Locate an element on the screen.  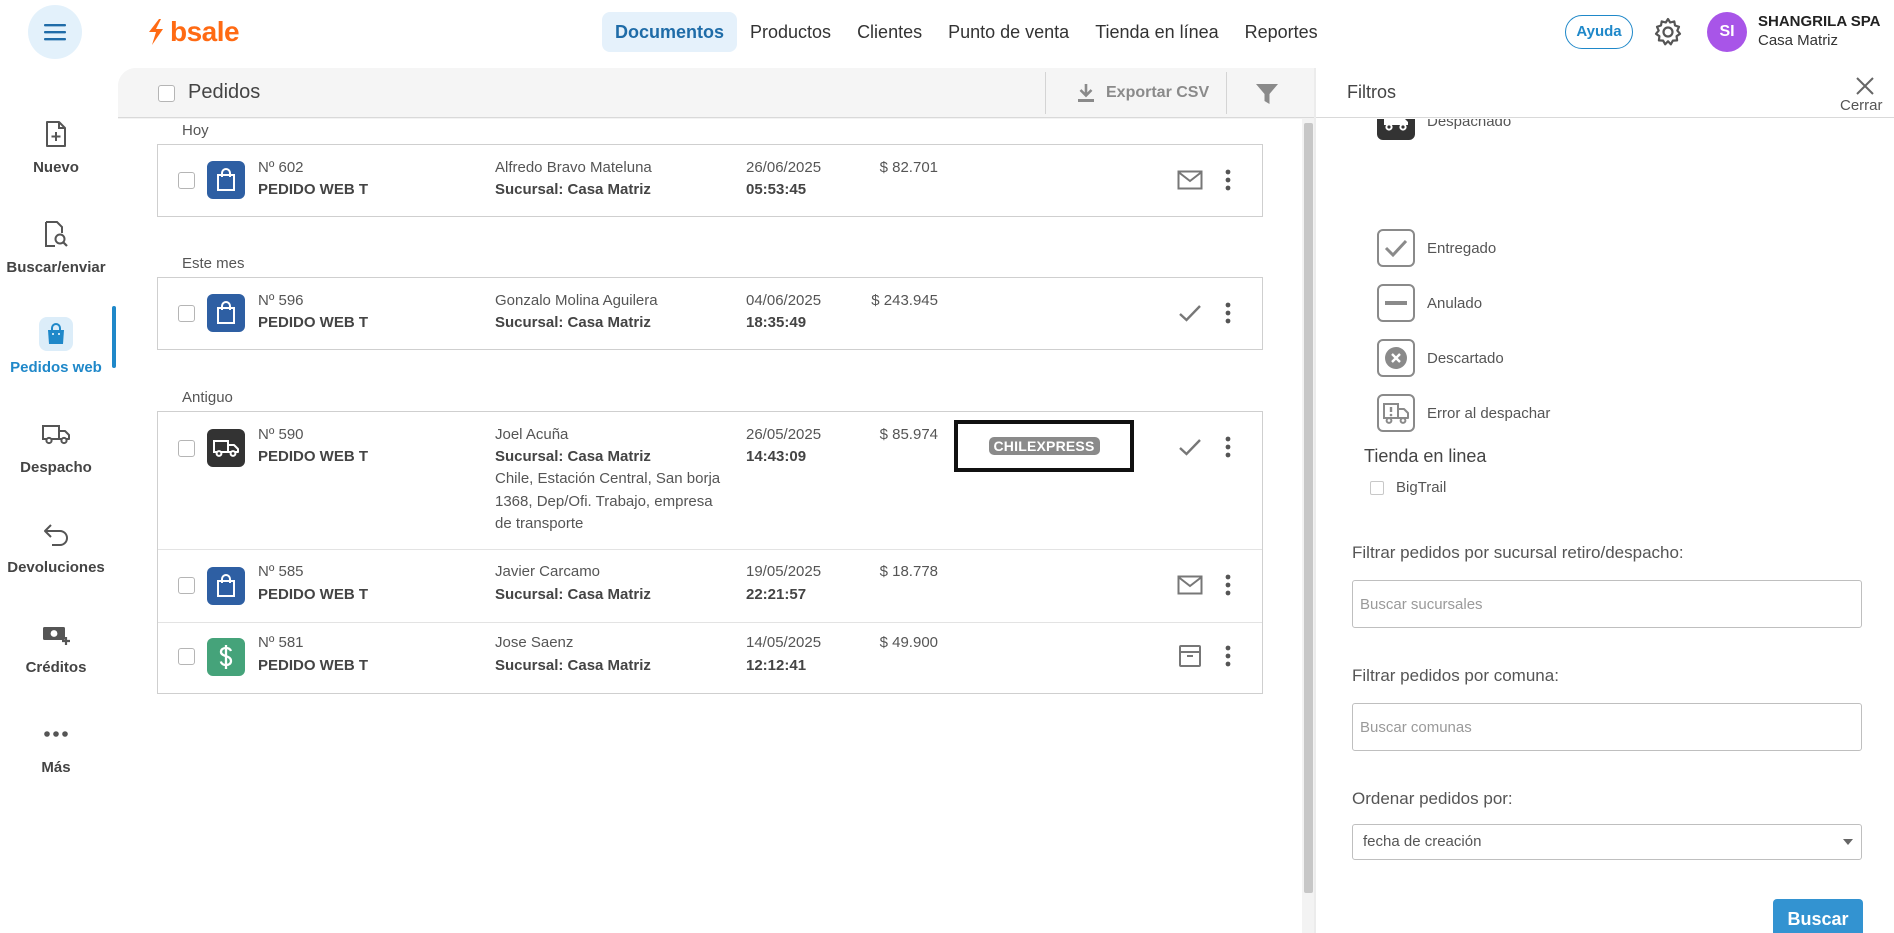
export-csv-button: Exportar CSV is located at coordinates (1142, 93).